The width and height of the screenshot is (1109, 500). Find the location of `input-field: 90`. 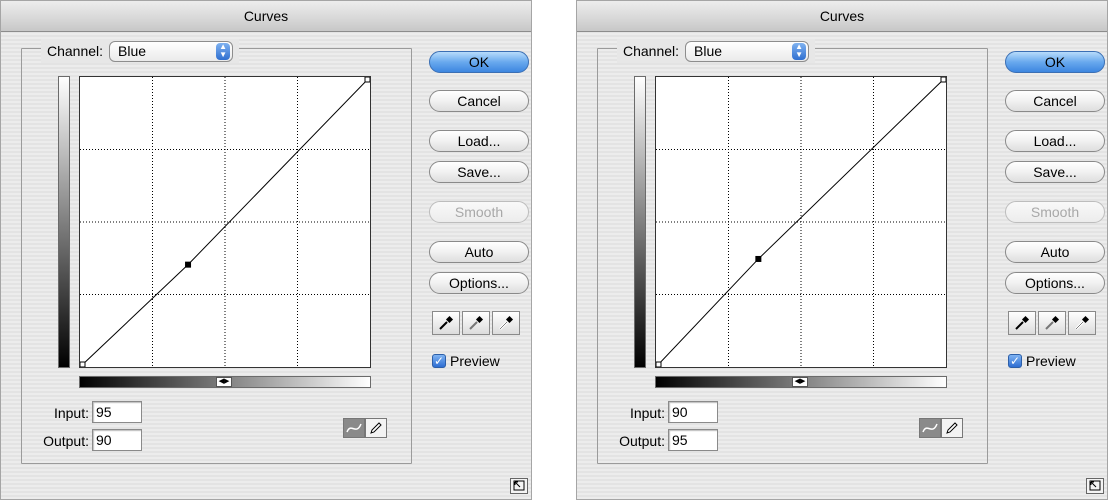

input-field: 90 is located at coordinates (693, 412).